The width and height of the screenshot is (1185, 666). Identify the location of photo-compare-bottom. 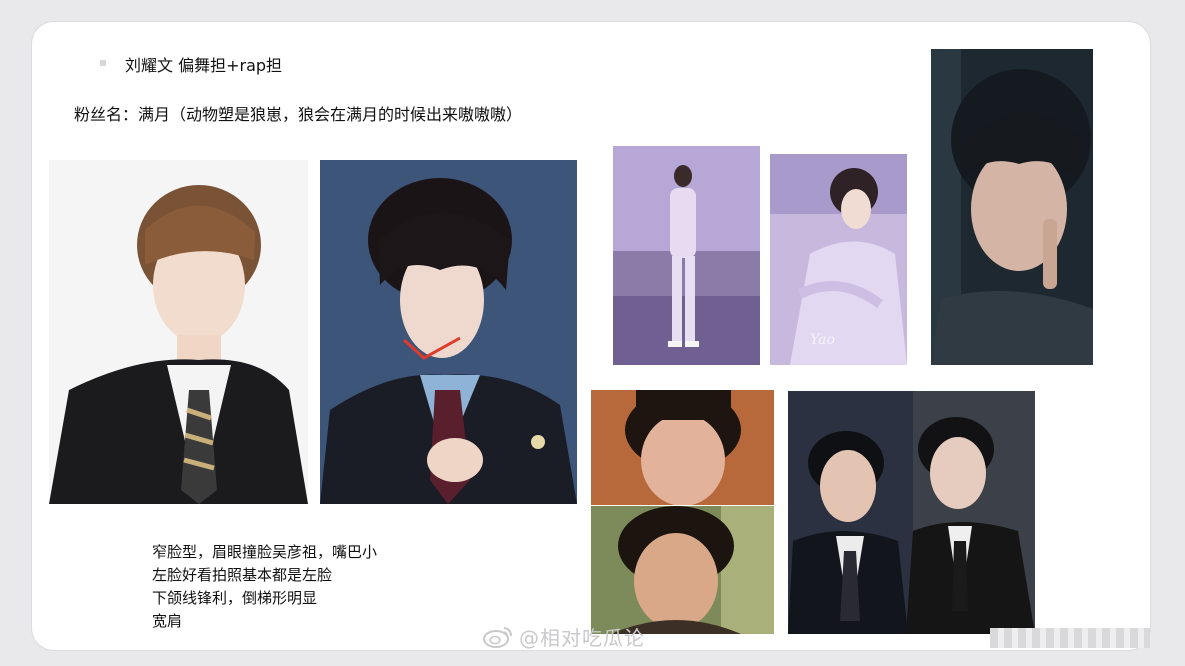
(682, 570).